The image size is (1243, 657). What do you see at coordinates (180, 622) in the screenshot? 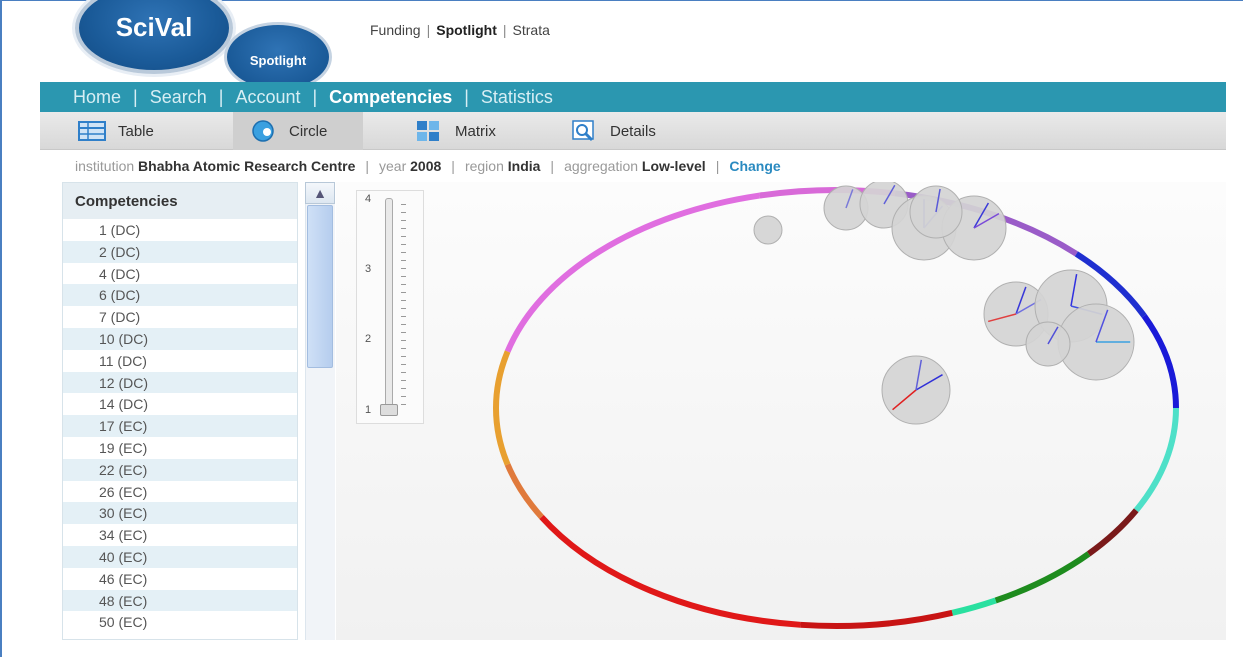
I see `list-item: 50 (EC)` at bounding box center [180, 622].